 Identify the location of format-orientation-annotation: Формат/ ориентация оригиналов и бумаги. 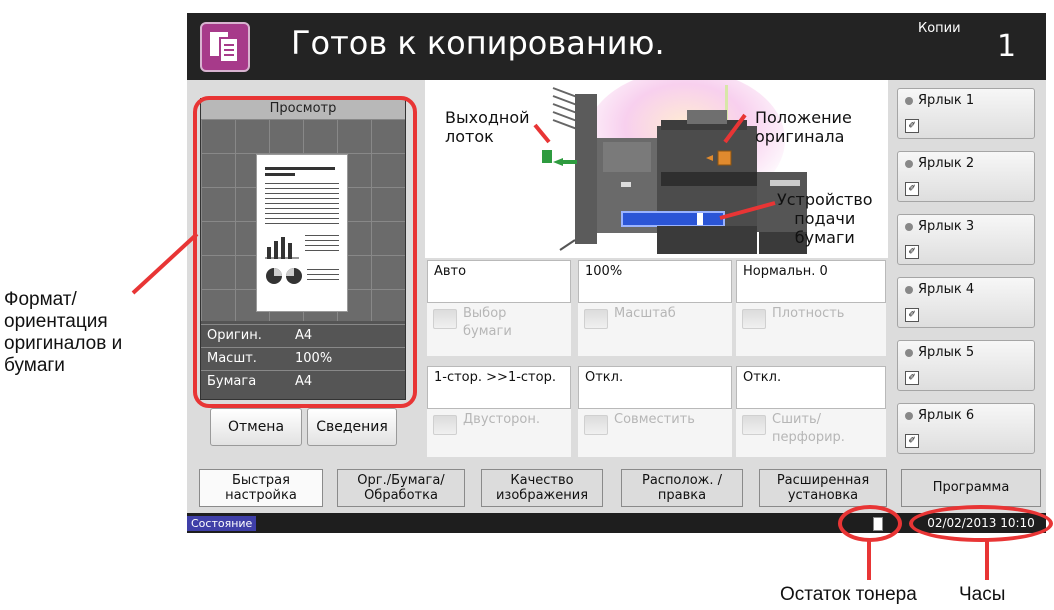
(63, 332).